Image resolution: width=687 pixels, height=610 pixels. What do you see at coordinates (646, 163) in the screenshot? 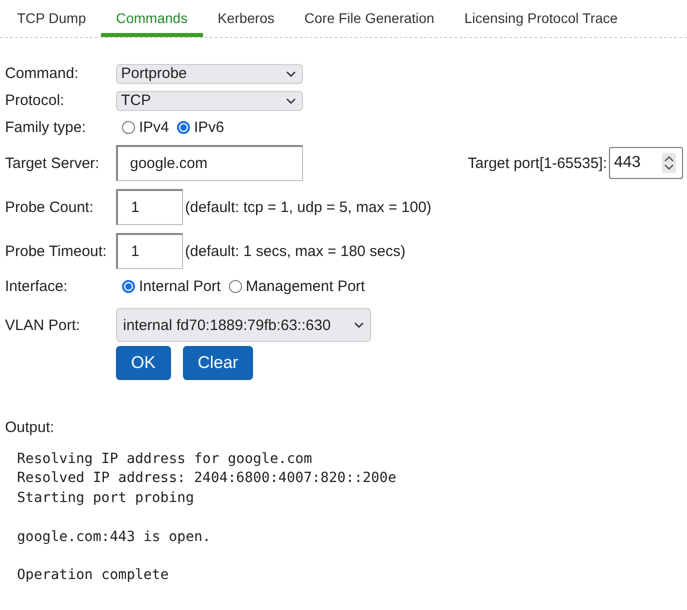
I see `number-field: 443` at bounding box center [646, 163].